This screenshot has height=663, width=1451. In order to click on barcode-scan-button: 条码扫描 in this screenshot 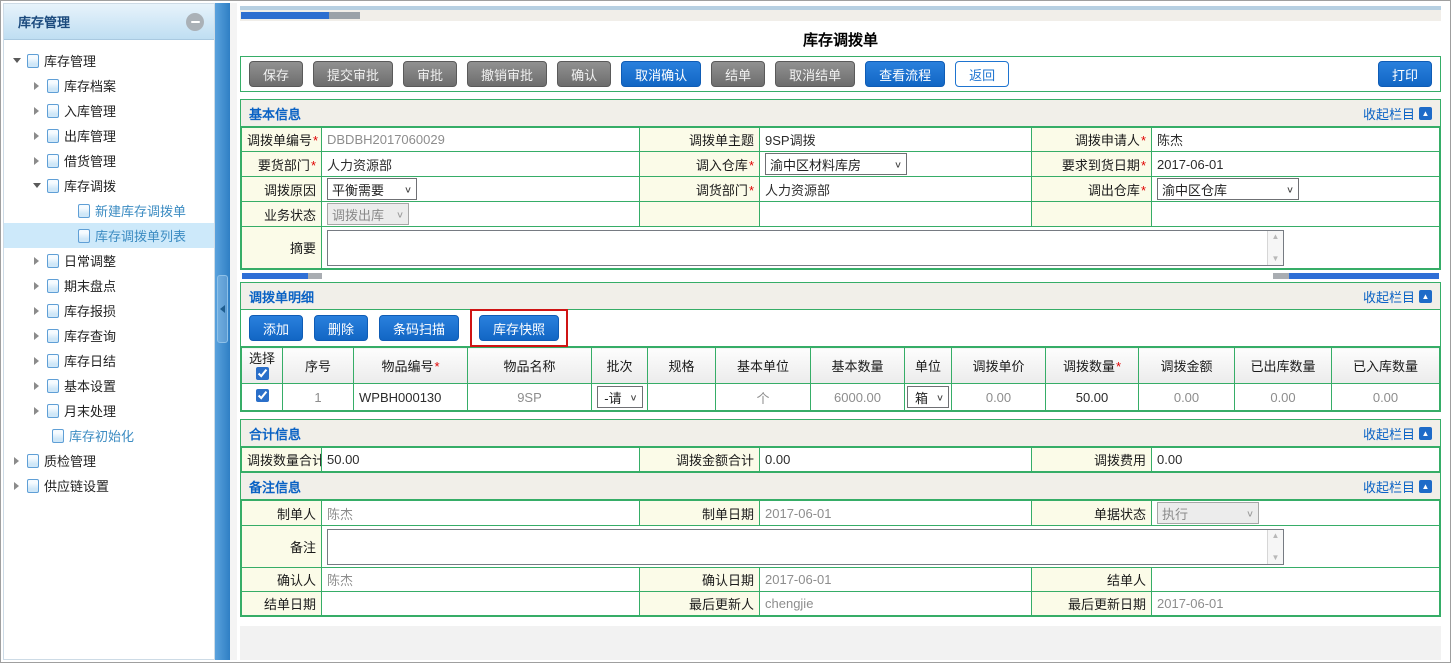, I will do `click(419, 328)`.